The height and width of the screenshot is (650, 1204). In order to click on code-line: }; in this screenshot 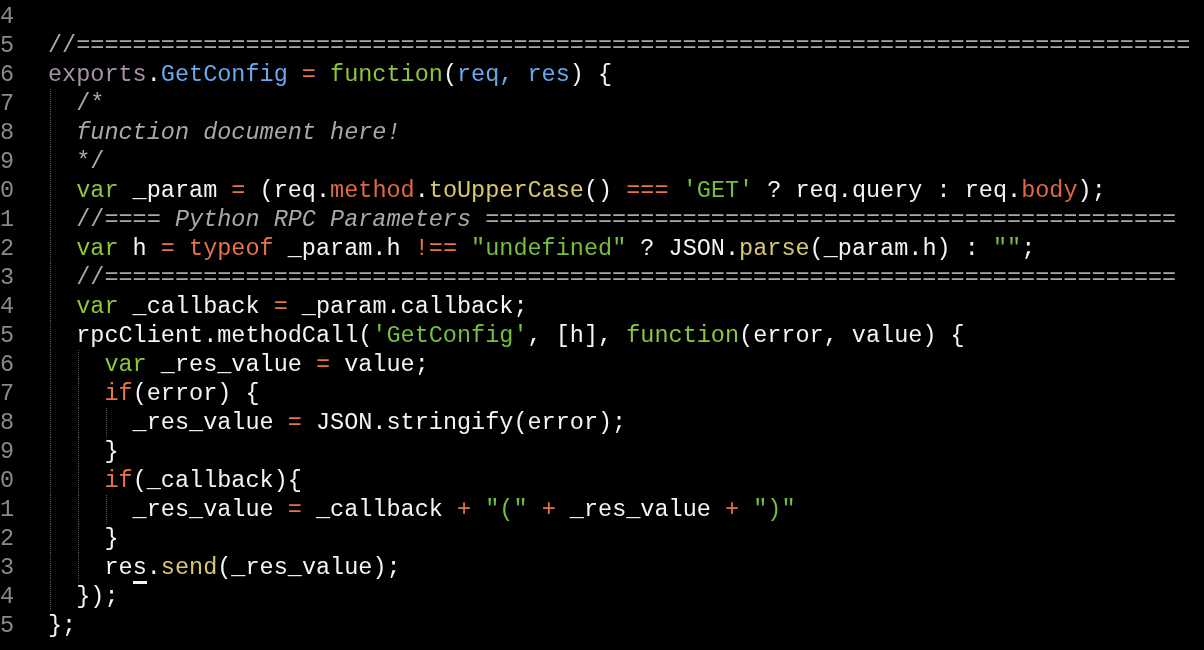, I will do `click(62, 625)`.